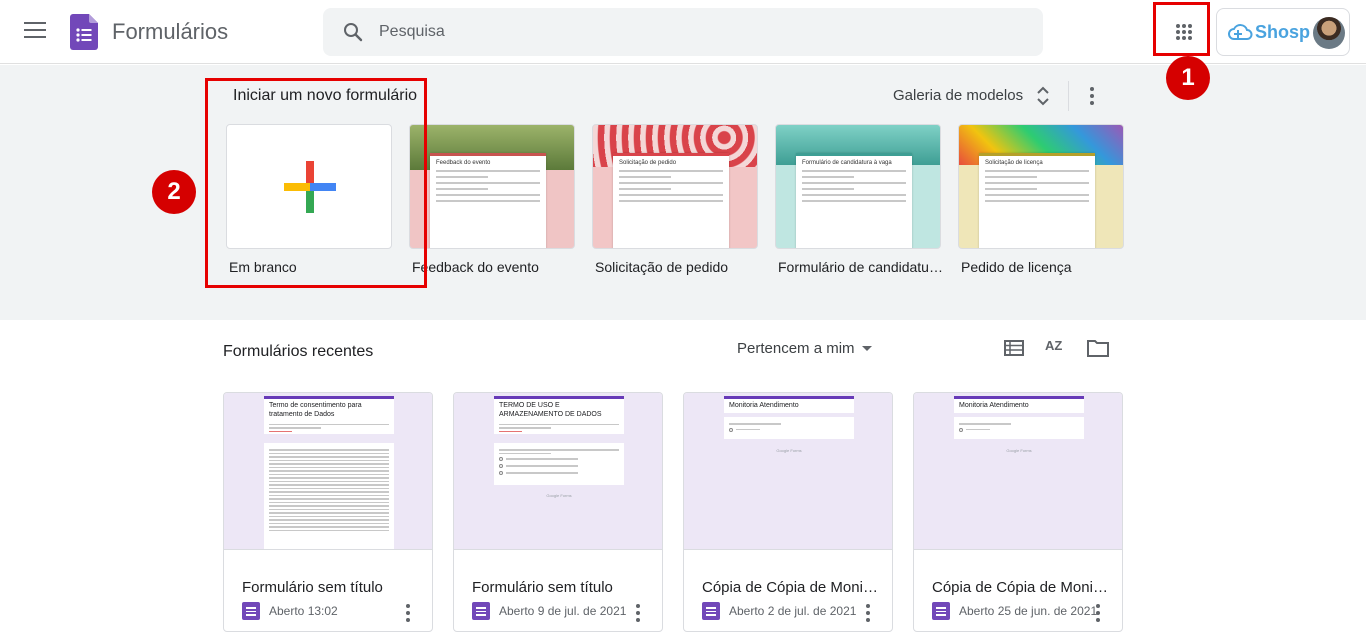  I want to click on event-feedback-template: Feedback do evento Feedback do evento, so click(492, 199).